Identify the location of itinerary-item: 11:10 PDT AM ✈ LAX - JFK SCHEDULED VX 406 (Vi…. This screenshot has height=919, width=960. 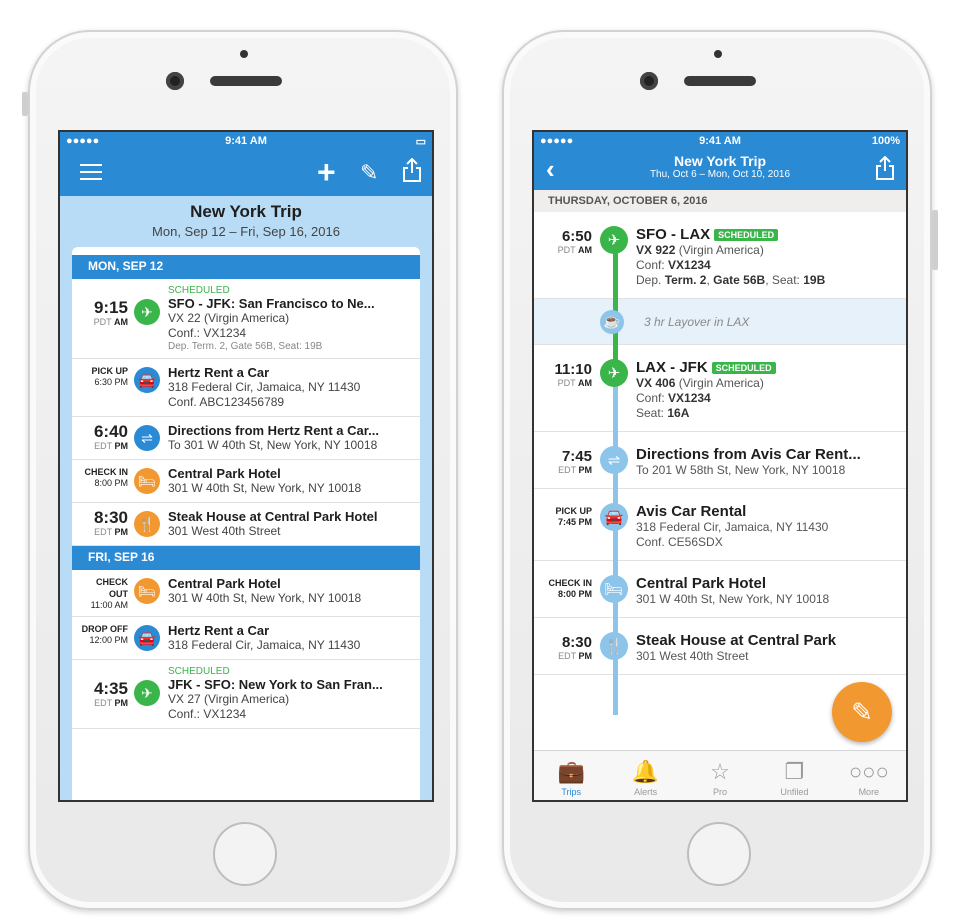
(720, 388).